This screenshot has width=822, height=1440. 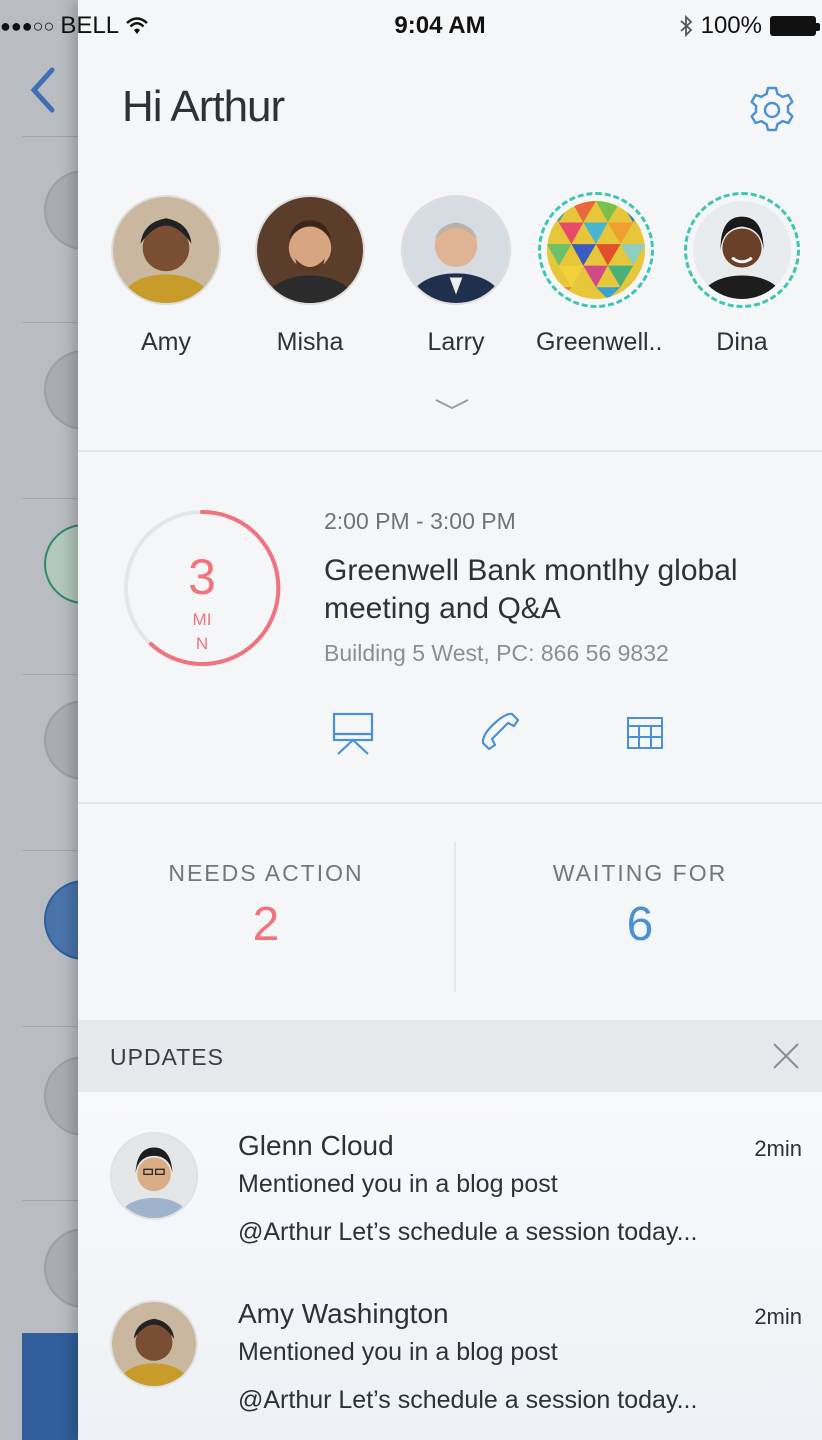 I want to click on needs-action-value: 2, so click(x=266, y=924).